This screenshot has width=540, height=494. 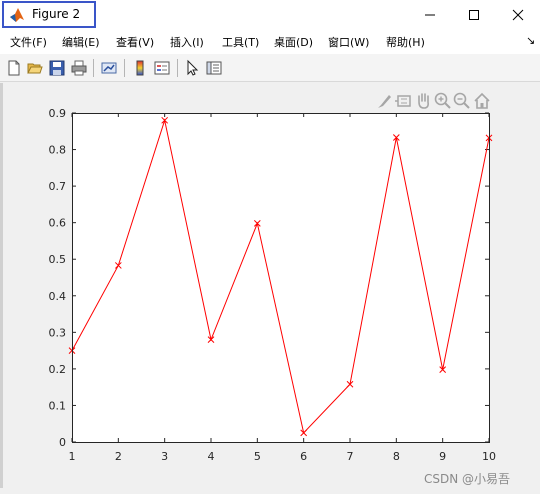 I want to click on y-tick-label: 0.6, so click(x=58, y=223).